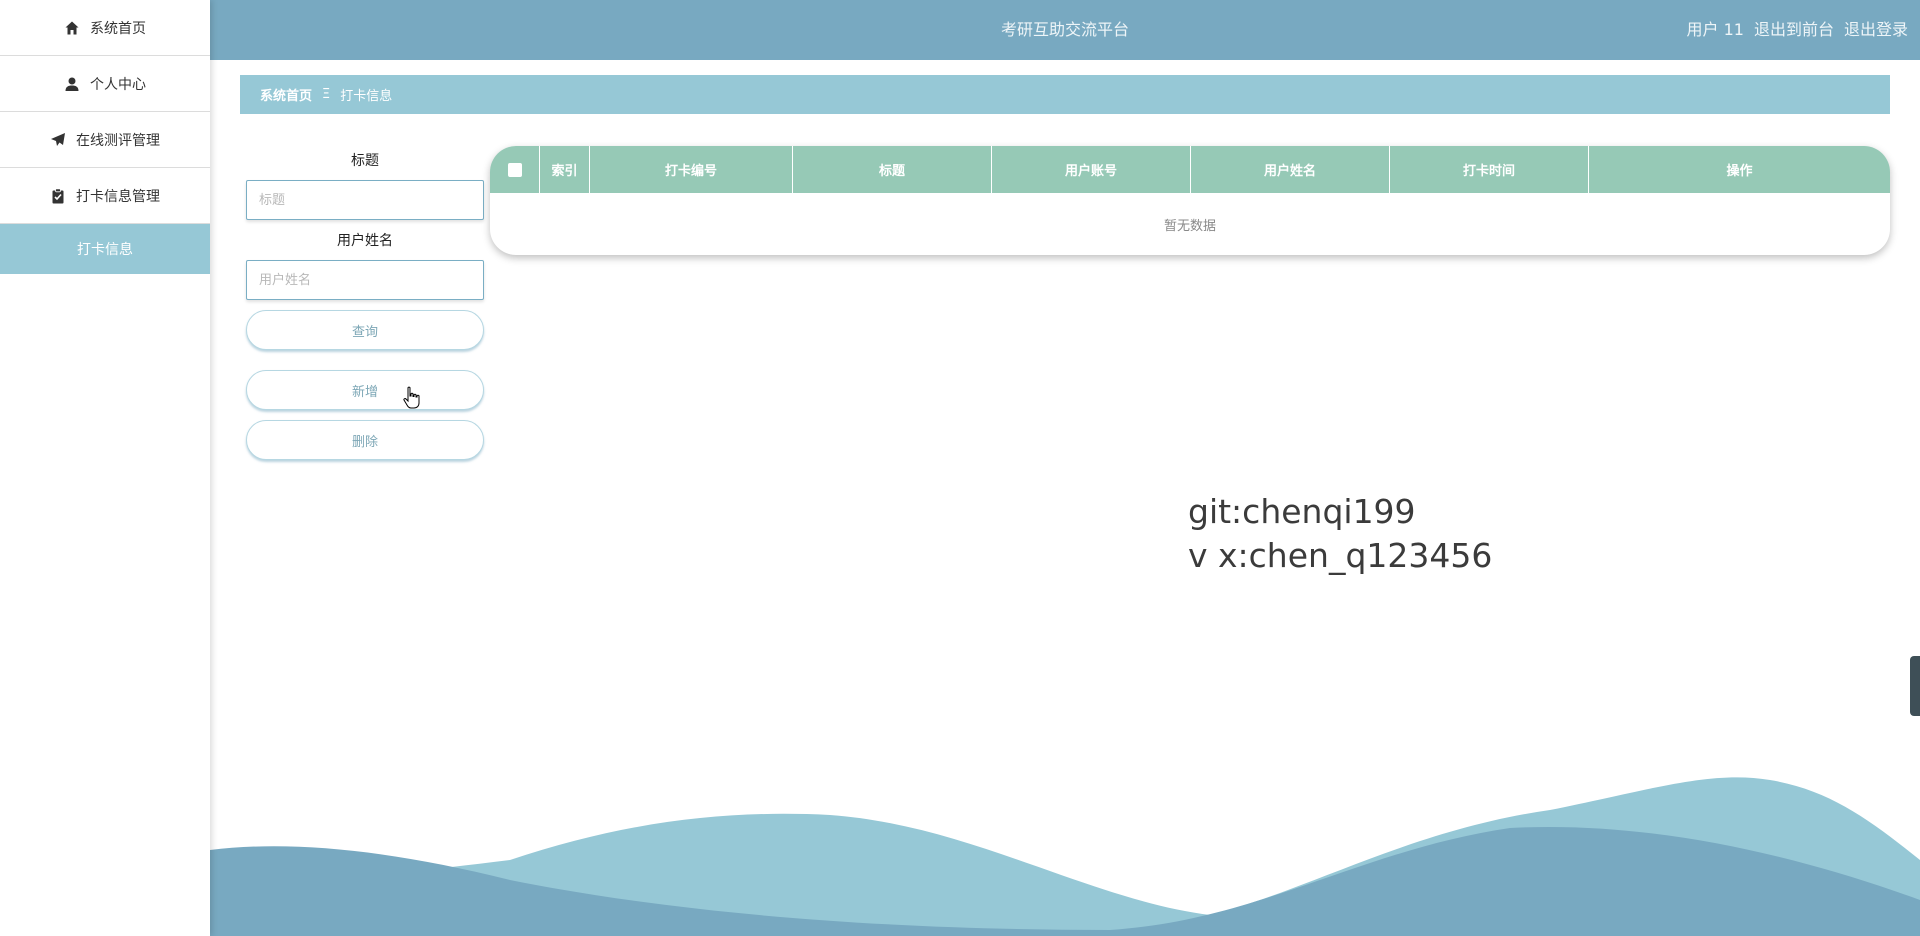  What do you see at coordinates (365, 390) in the screenshot?
I see `add-button: 新增` at bounding box center [365, 390].